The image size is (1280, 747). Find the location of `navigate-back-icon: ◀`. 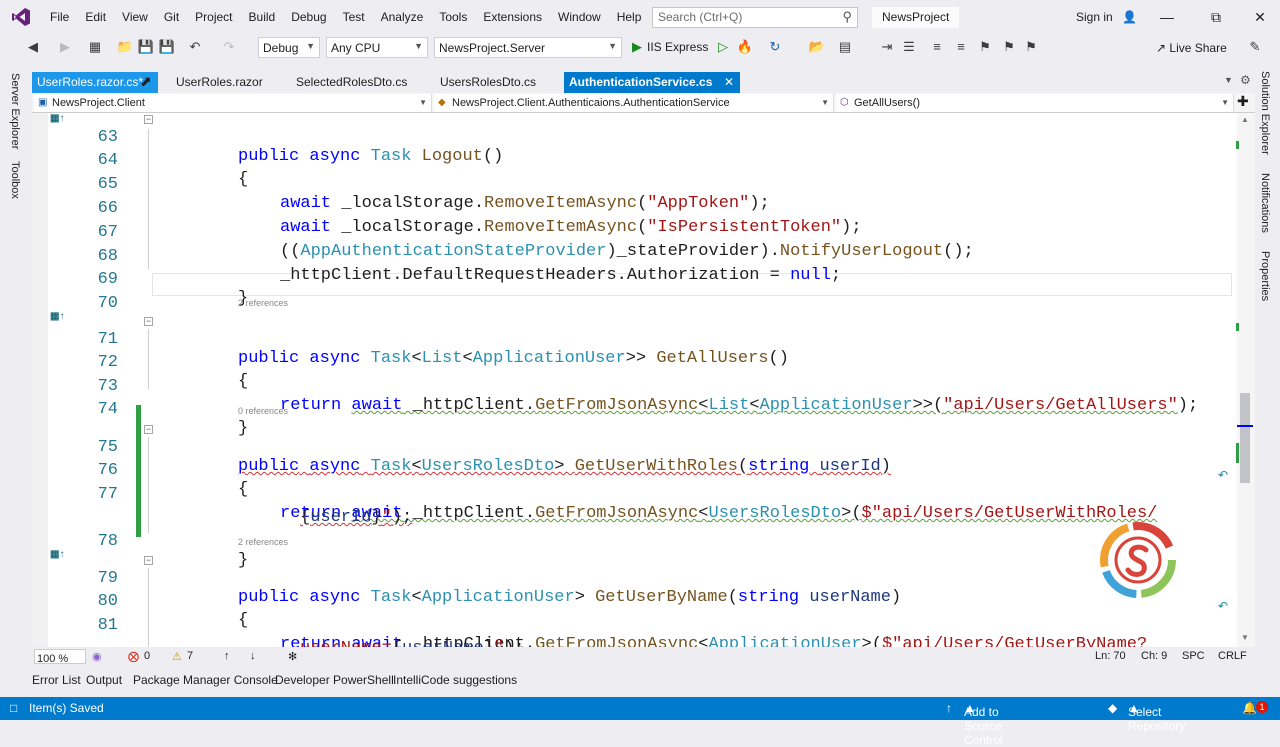

navigate-back-icon: ◀ is located at coordinates (33, 47).